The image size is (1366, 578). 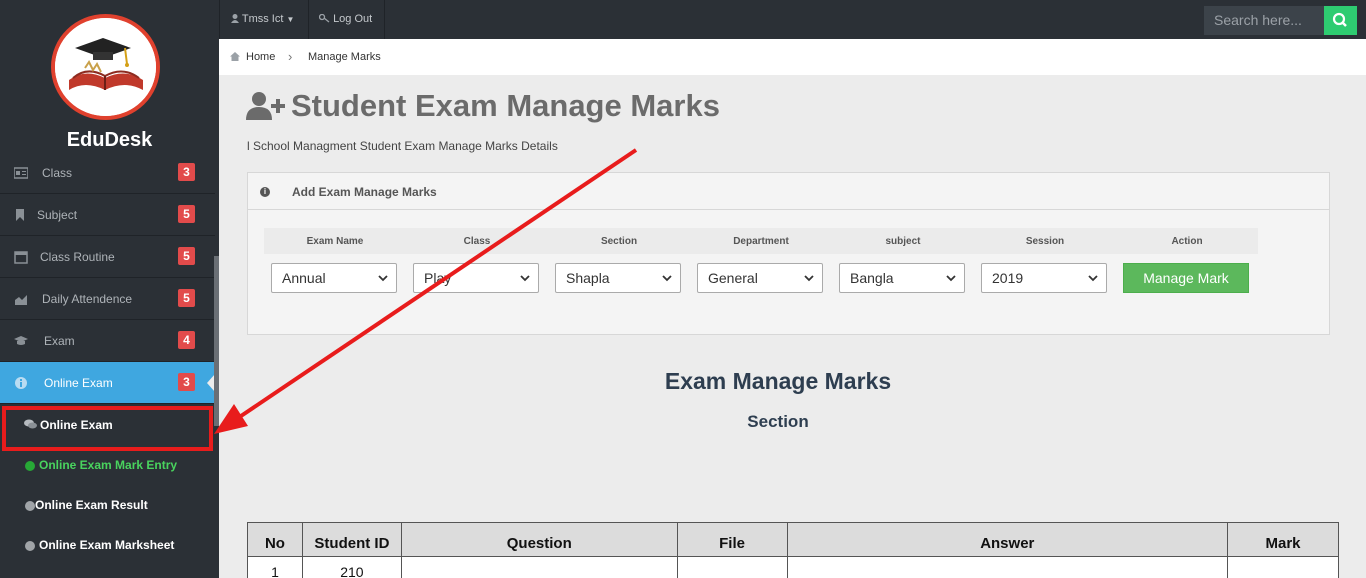 I want to click on key-icon, so click(x=324, y=18).